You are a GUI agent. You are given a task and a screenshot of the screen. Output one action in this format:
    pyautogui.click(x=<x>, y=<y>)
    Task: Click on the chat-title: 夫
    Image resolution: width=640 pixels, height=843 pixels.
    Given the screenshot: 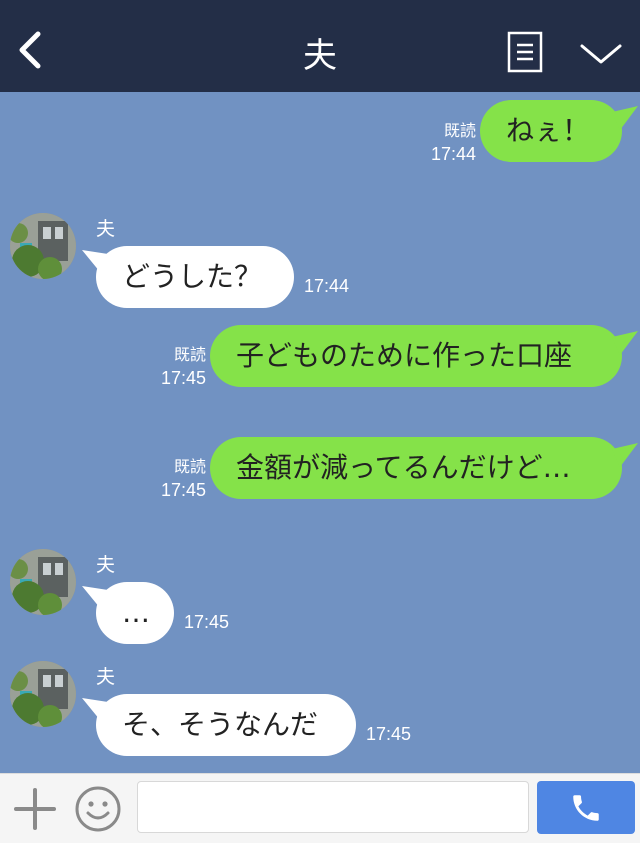 What is the action you would take?
    pyautogui.click(x=320, y=56)
    